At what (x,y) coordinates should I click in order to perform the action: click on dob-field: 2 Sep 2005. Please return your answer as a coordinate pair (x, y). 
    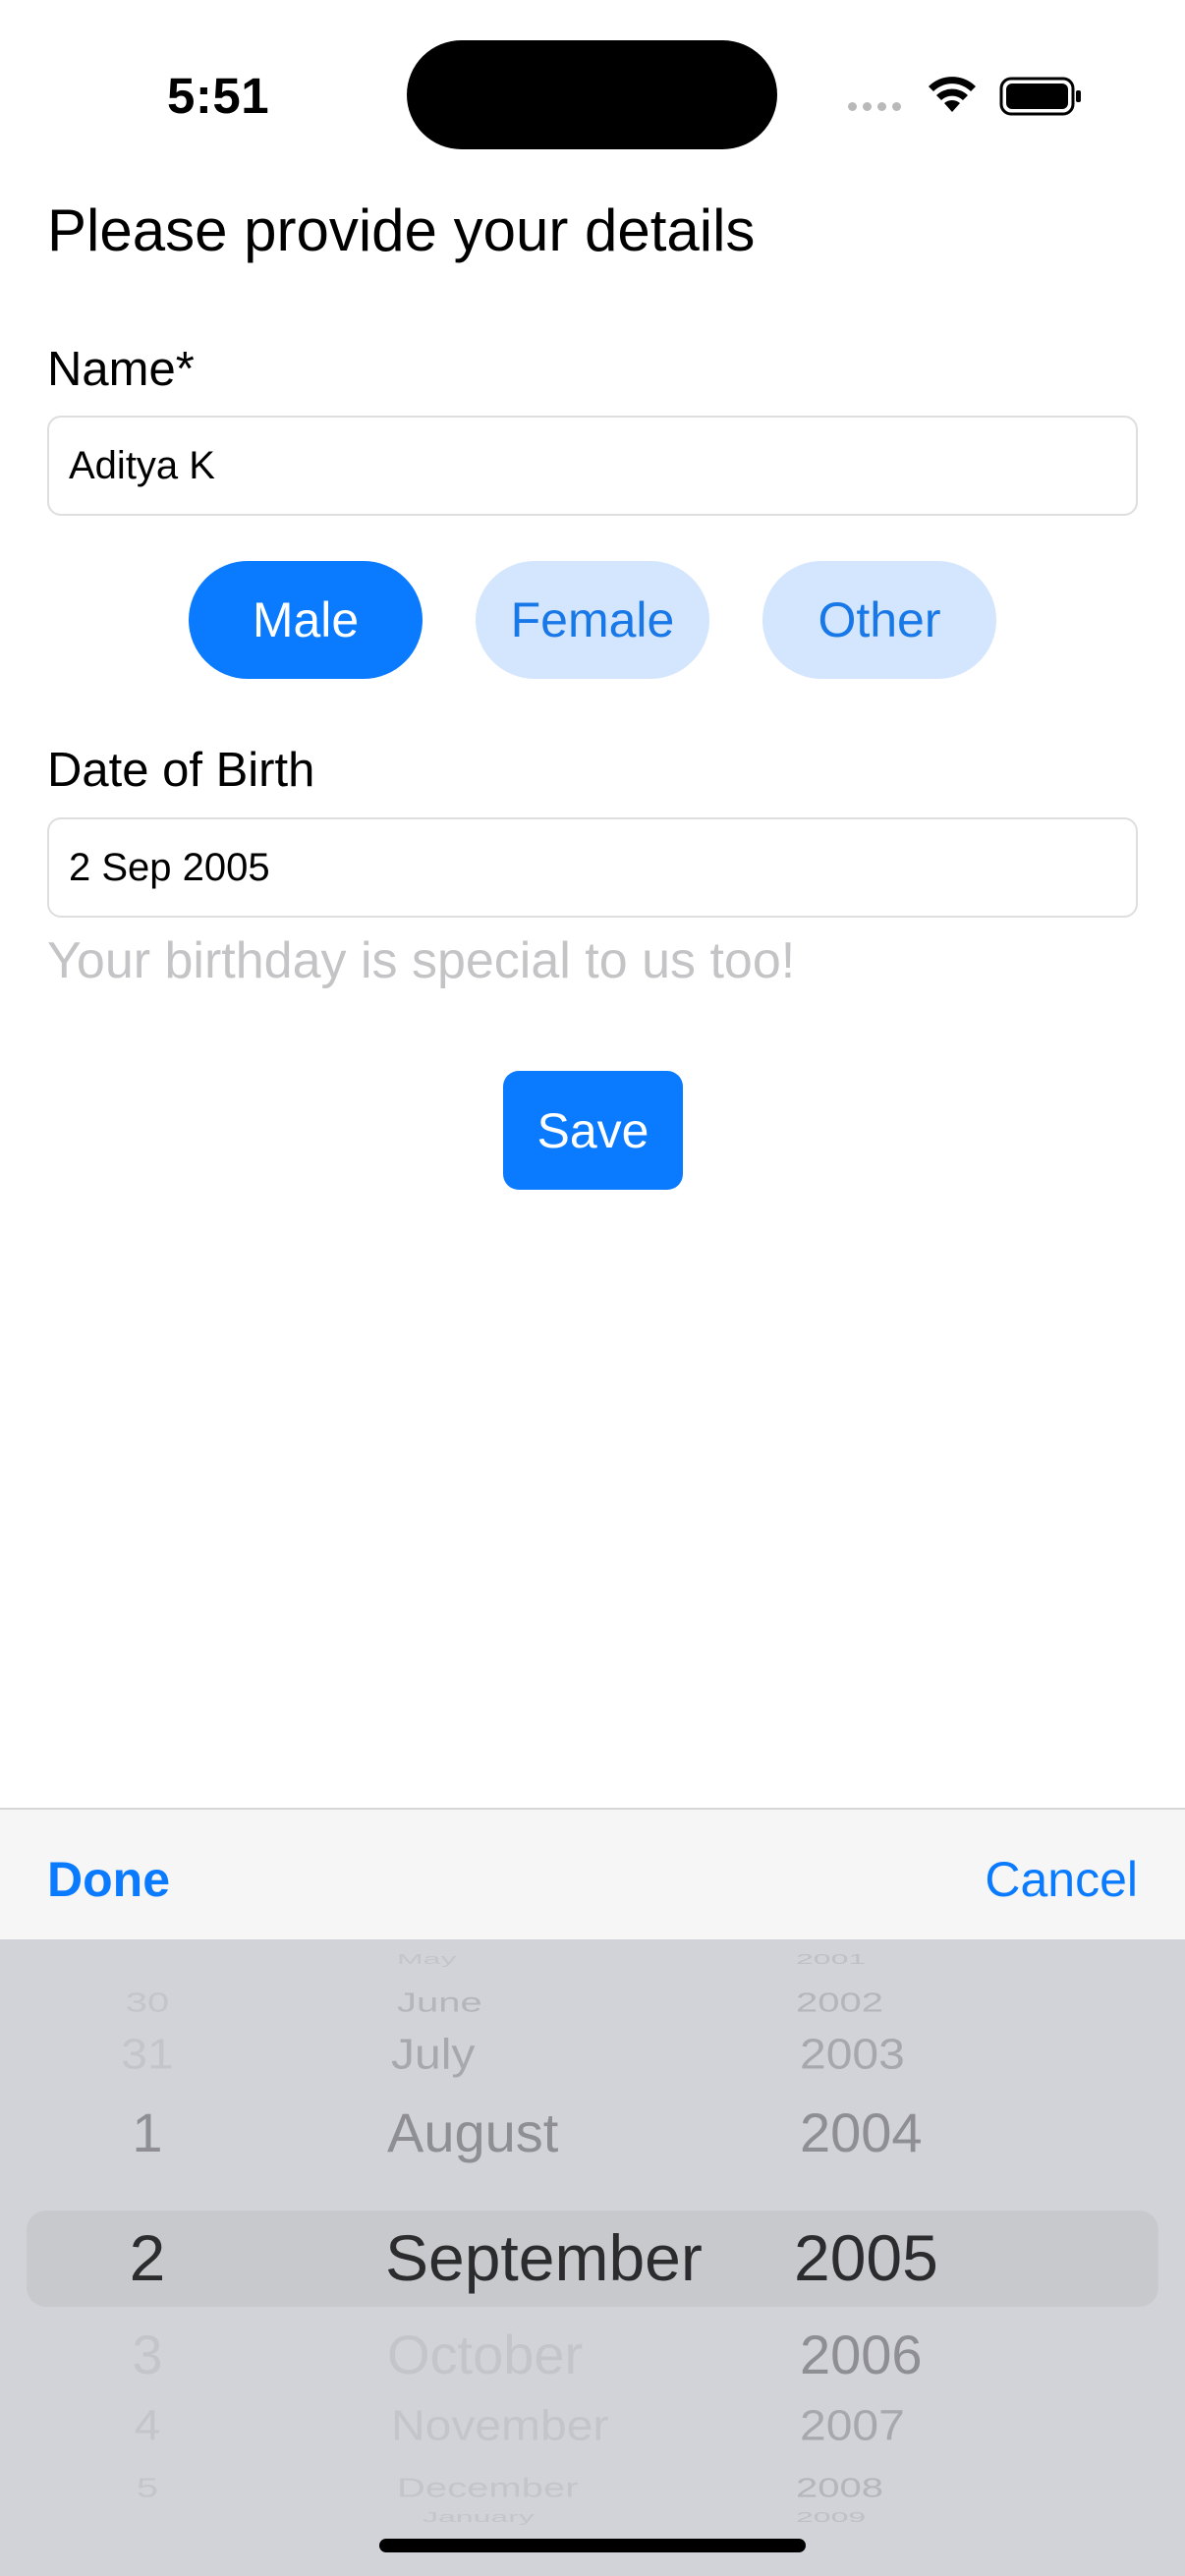
    Looking at the image, I should click on (592, 867).